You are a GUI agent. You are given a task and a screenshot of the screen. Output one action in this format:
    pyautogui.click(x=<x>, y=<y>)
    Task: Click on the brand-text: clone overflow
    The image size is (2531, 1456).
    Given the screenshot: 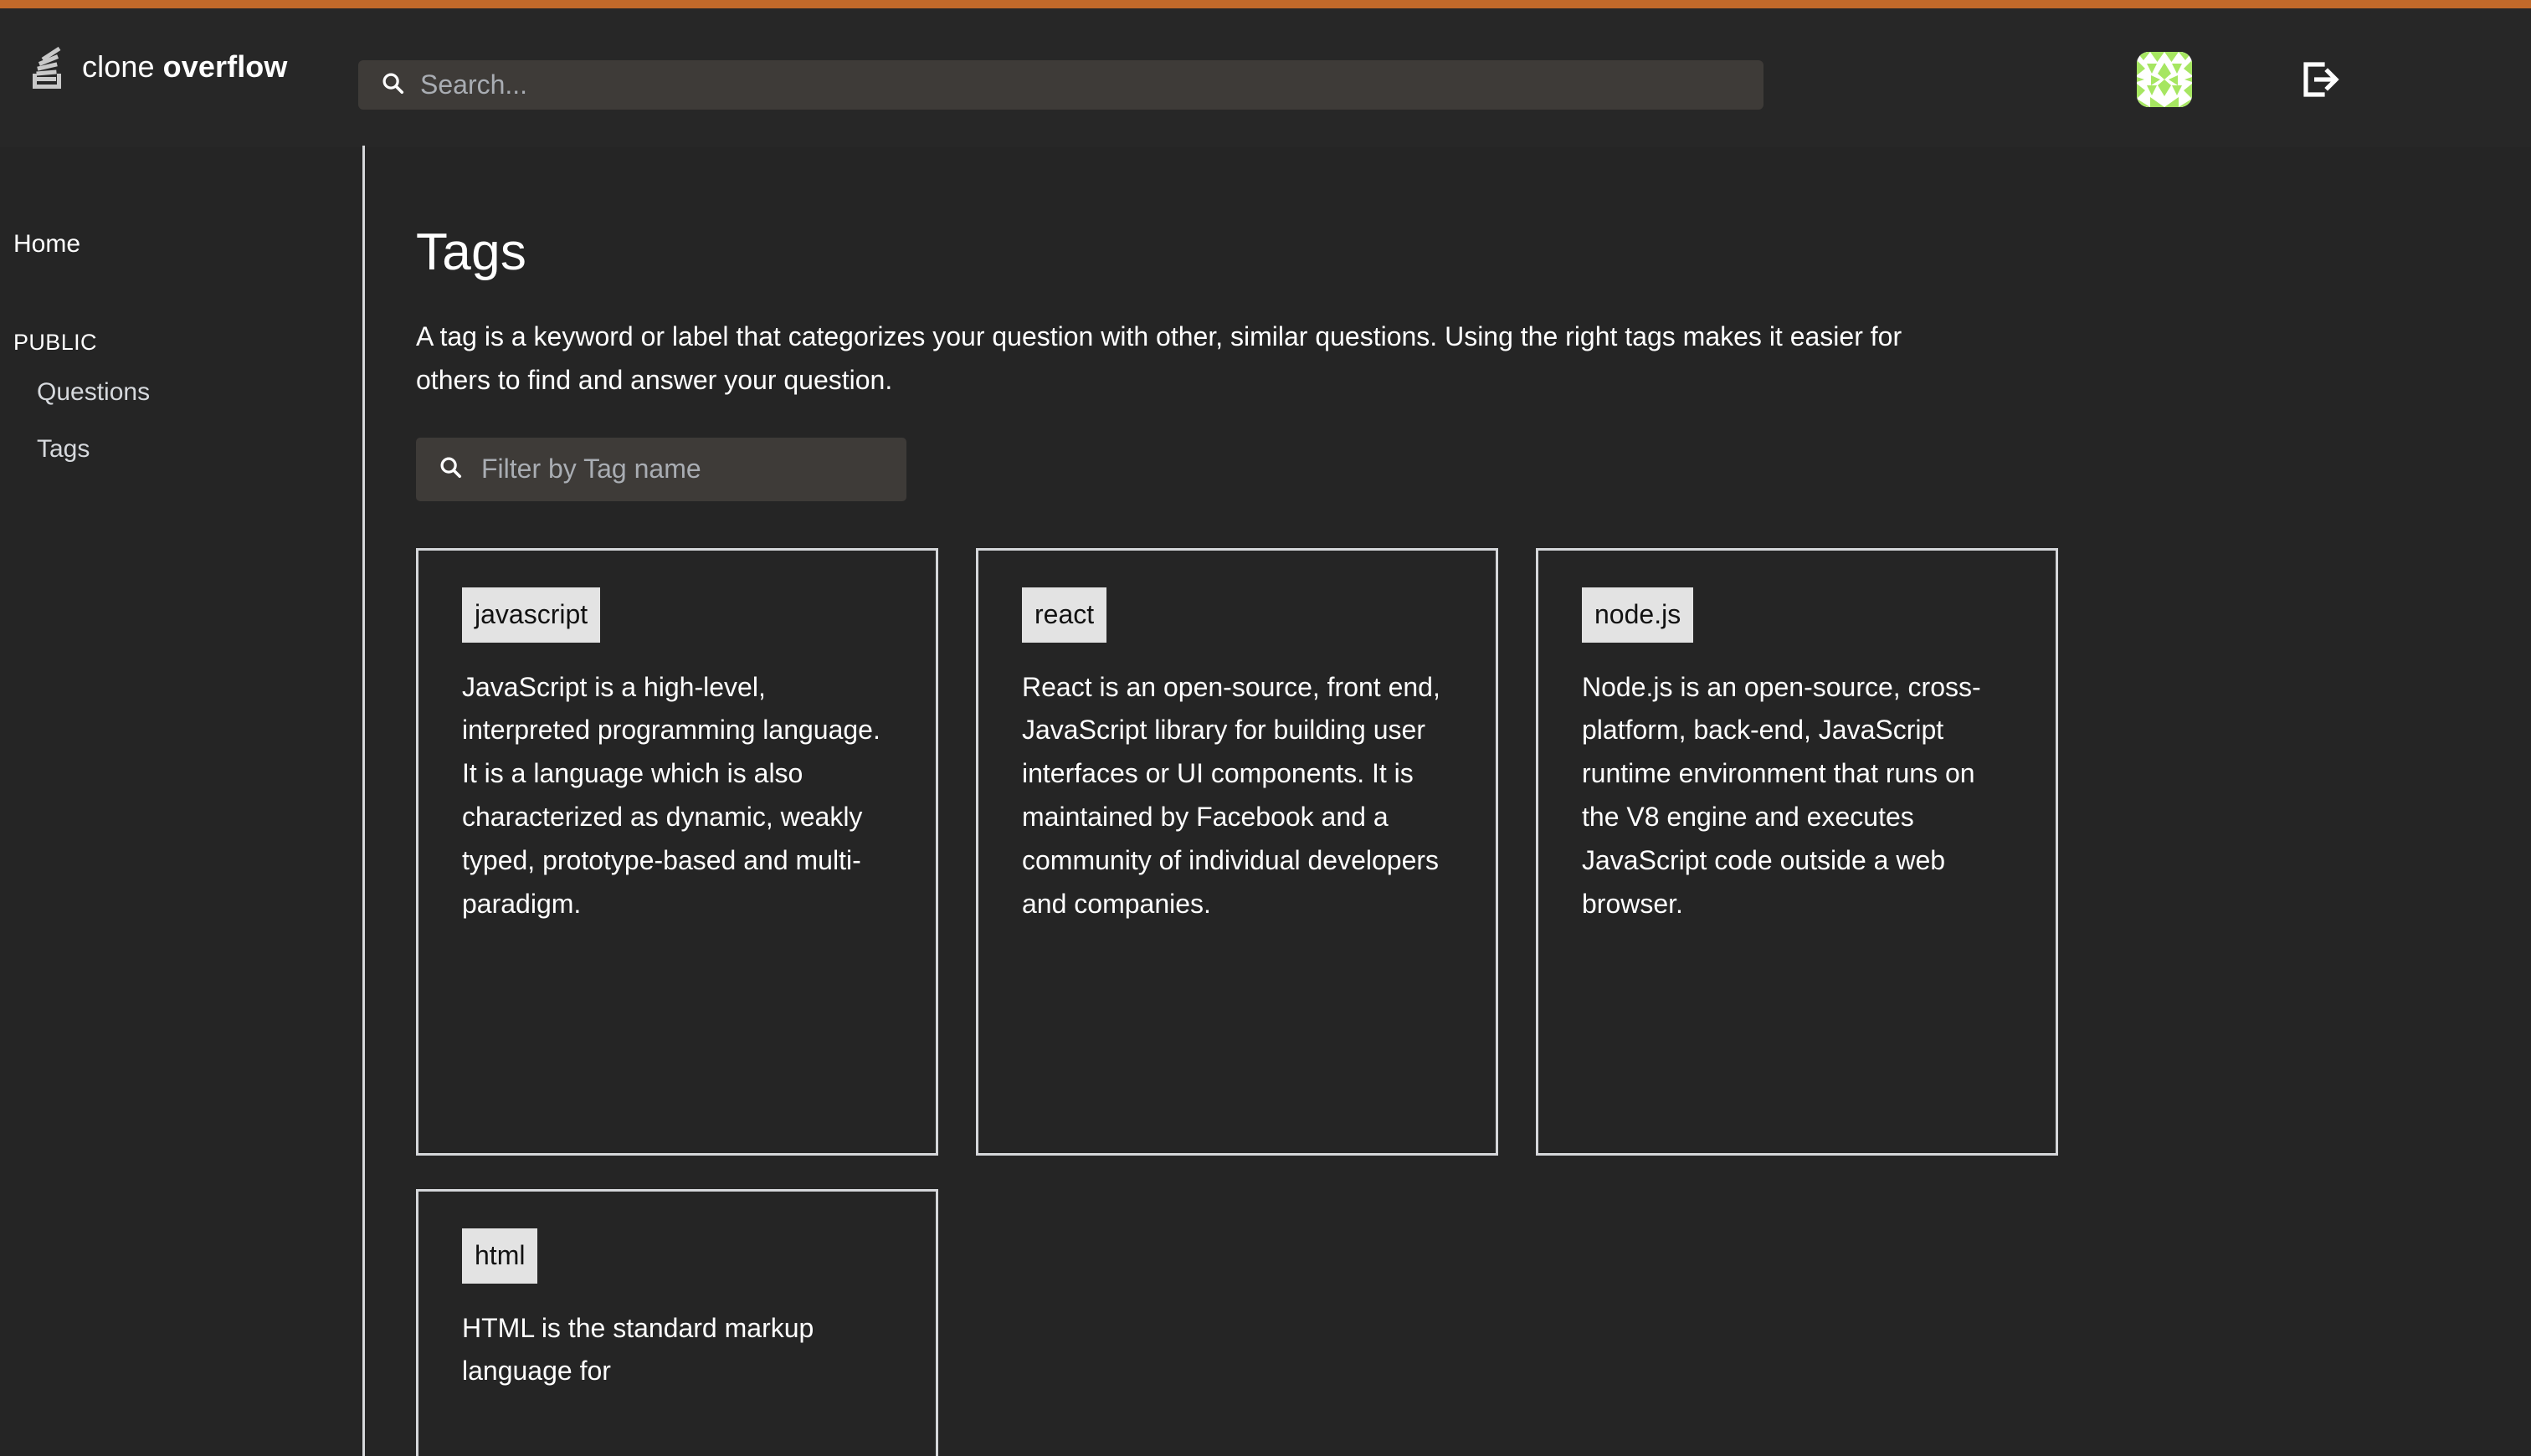 What is the action you would take?
    pyautogui.click(x=185, y=67)
    